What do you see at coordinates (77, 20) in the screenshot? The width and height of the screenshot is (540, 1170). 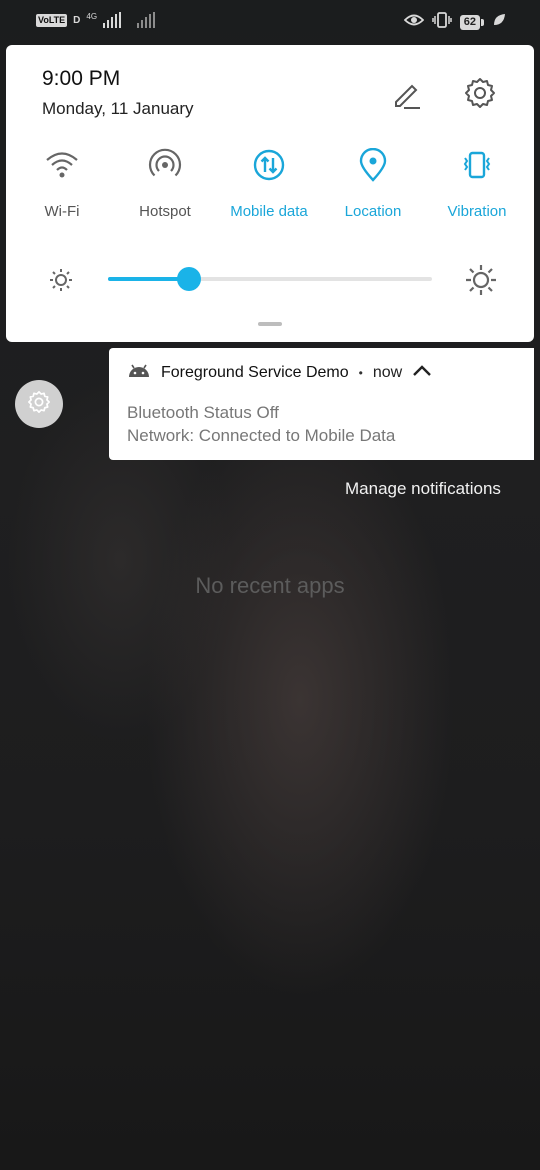 I see `dual-sim-mark: D` at bounding box center [77, 20].